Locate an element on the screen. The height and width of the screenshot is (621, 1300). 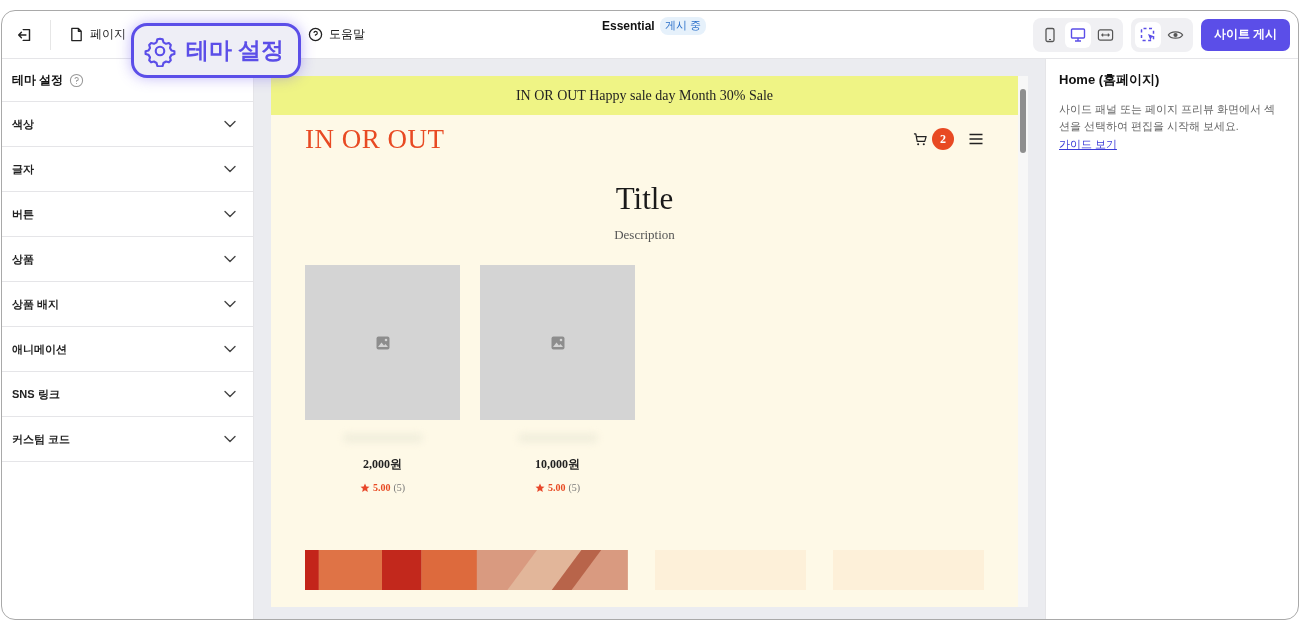
inspector-hint: 사이드 패널 또는 페이지 프리뷰 화면에서 섹션을 선택하여 편집을 시작해 보세요. 가이드 보기 is located at coordinates (1167, 127).